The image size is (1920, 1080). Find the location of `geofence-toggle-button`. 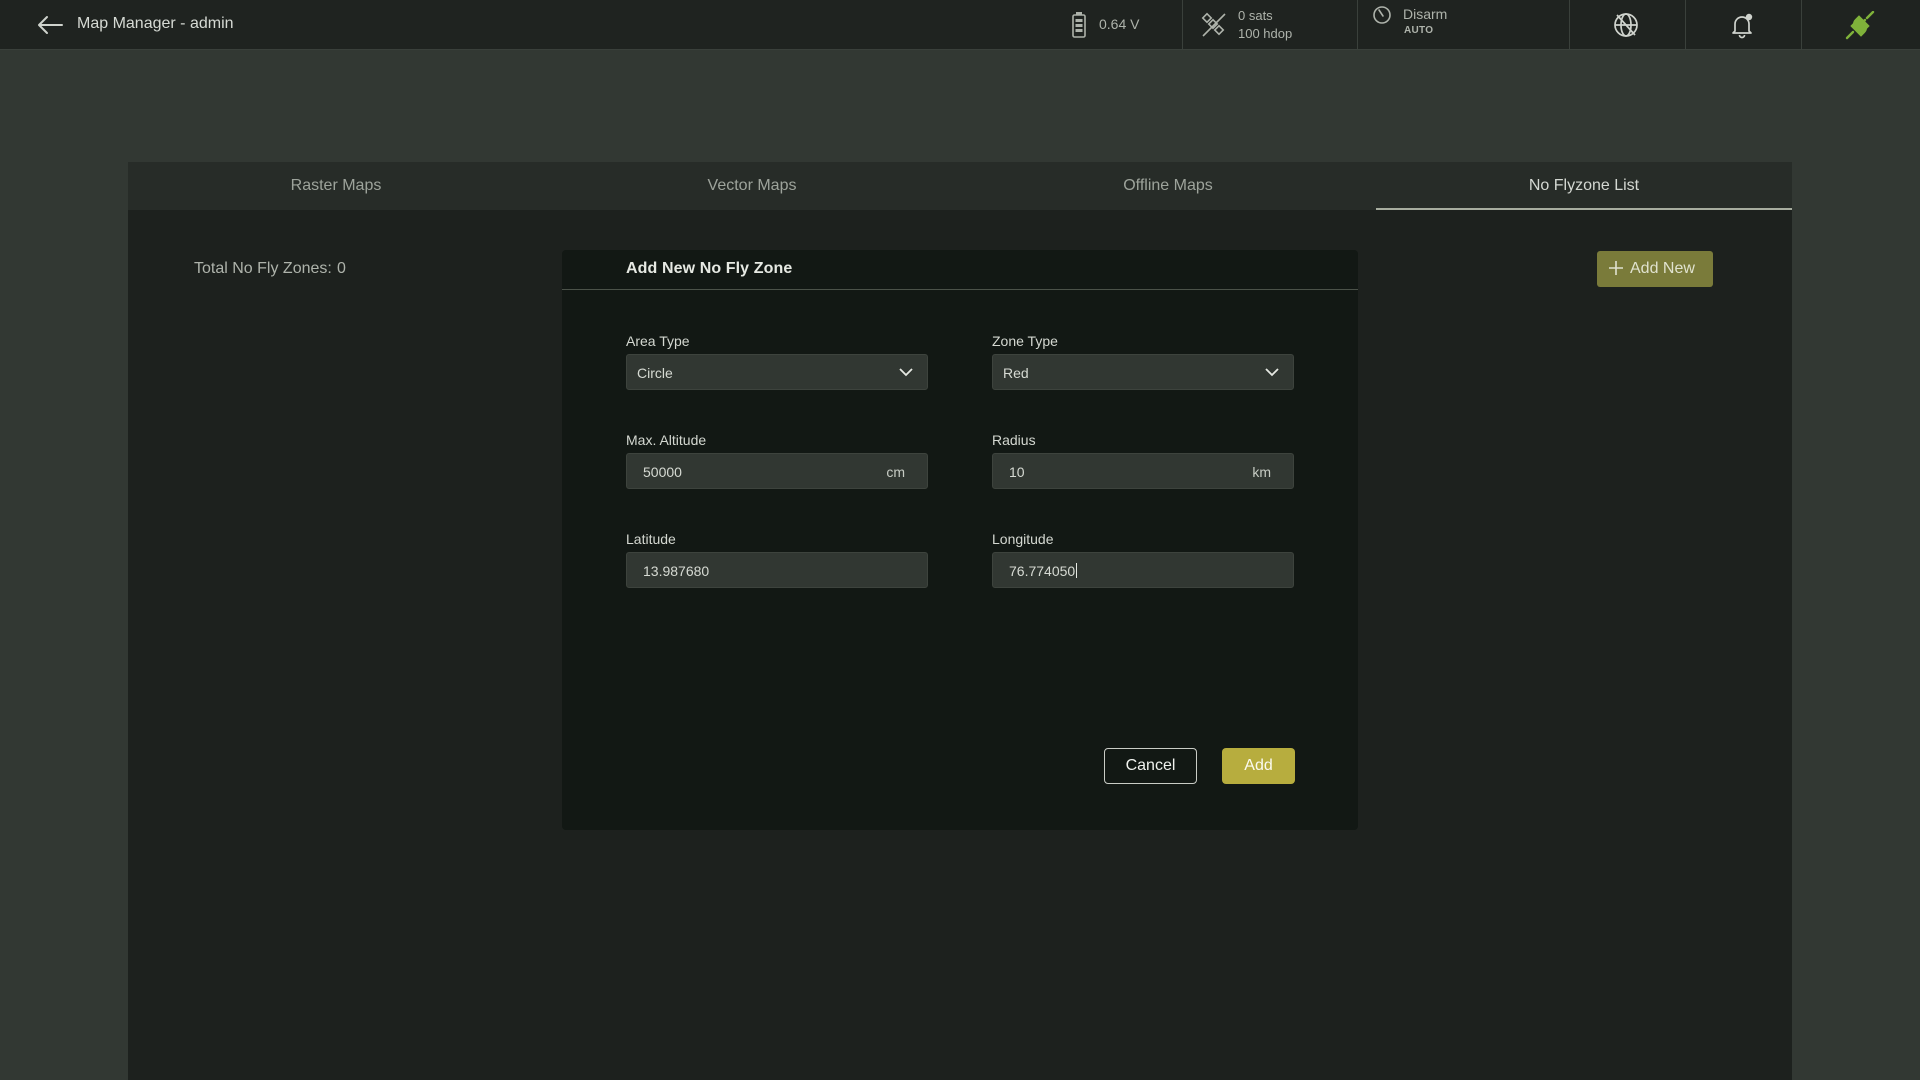

geofence-toggle-button is located at coordinates (1627, 25).